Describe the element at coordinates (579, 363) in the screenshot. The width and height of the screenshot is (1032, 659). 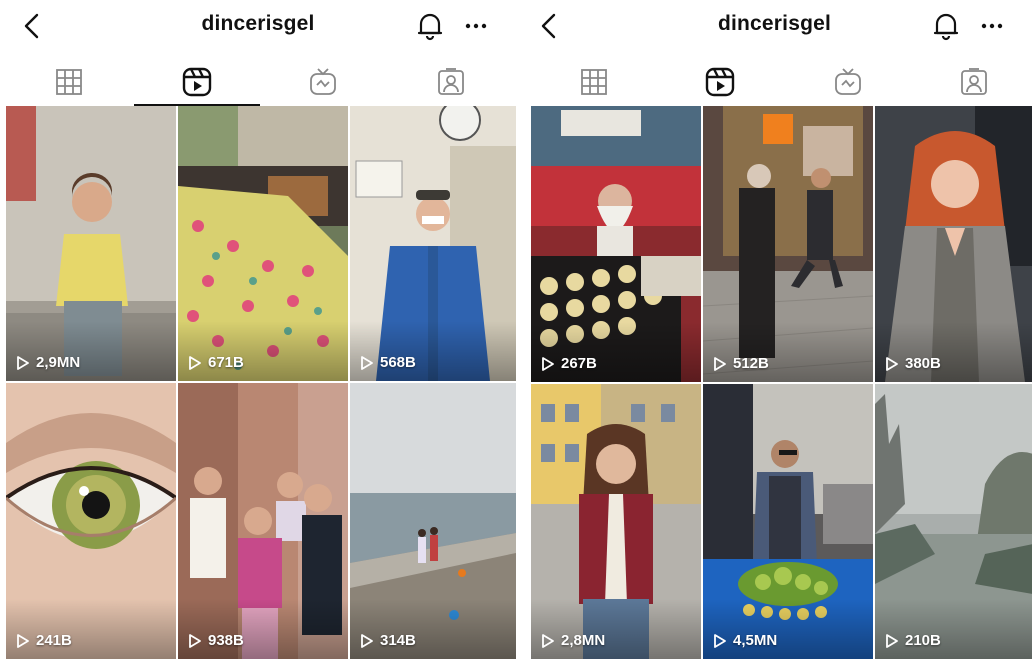
I see `view-count-label: 267B` at that location.